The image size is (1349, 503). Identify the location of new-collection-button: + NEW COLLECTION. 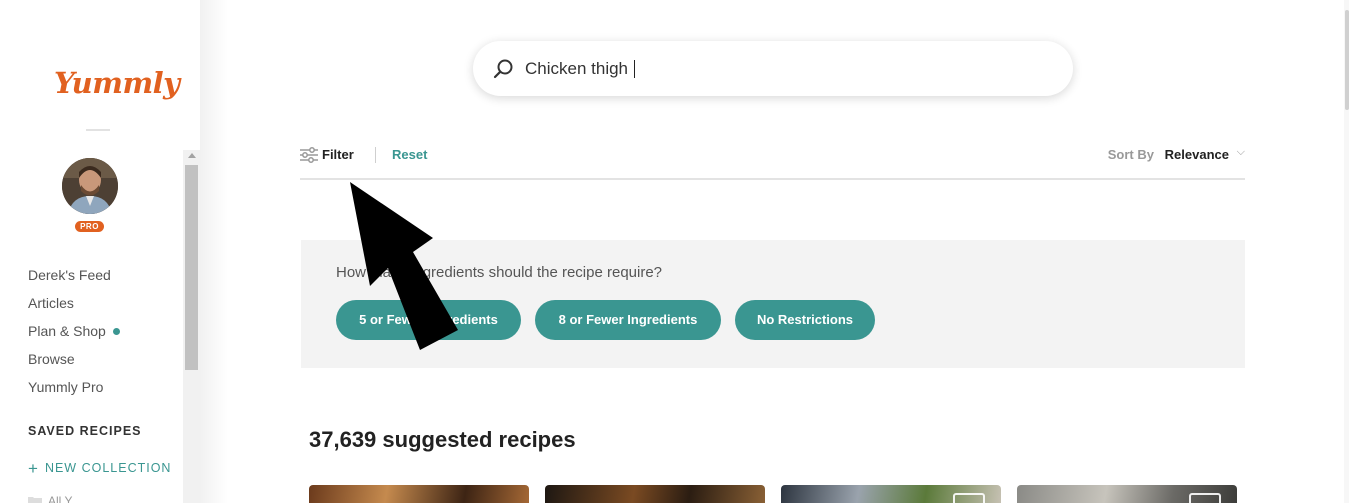
(99, 469).